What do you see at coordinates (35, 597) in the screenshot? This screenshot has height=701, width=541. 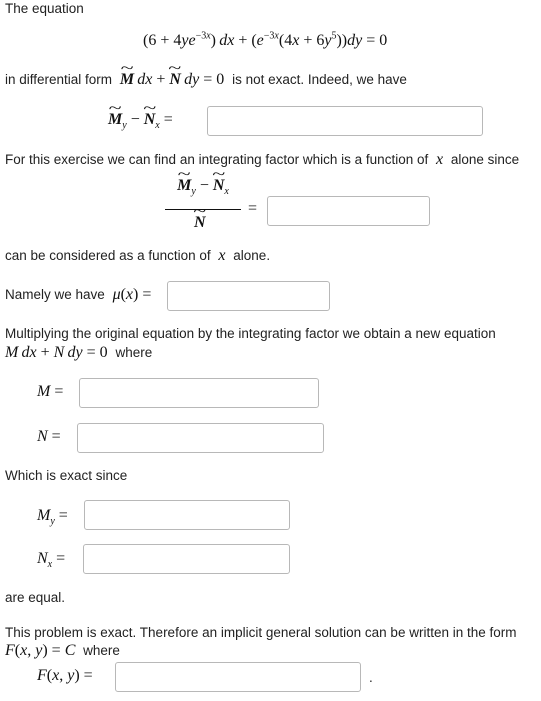 I see `are-equal-text: are equal.` at bounding box center [35, 597].